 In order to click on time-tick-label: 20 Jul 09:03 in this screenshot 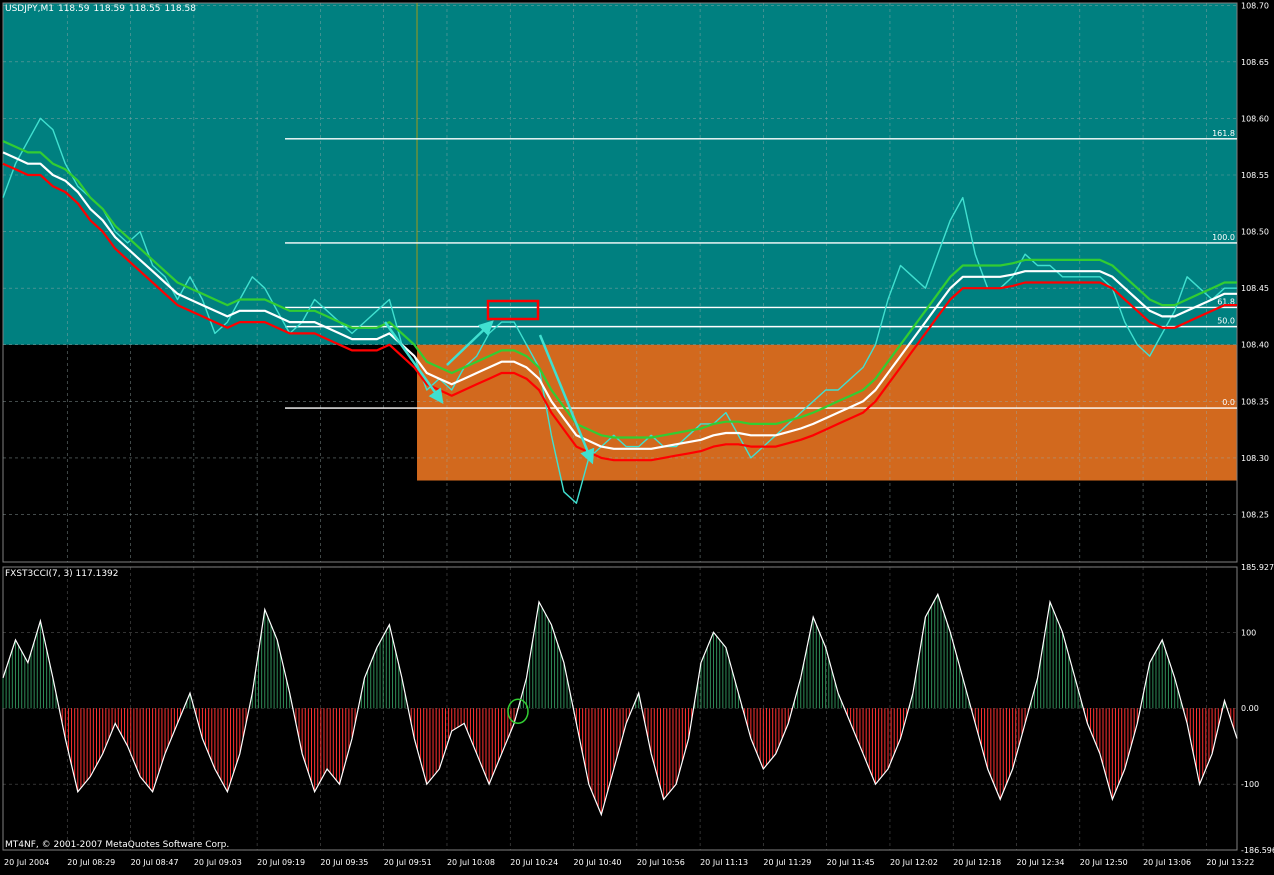, I will do `click(218, 862)`.